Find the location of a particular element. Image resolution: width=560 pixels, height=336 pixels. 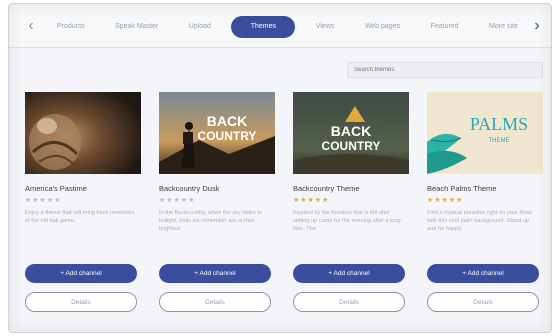

hiker-dusk-image: BACK COUNTRY is located at coordinates (217, 133).